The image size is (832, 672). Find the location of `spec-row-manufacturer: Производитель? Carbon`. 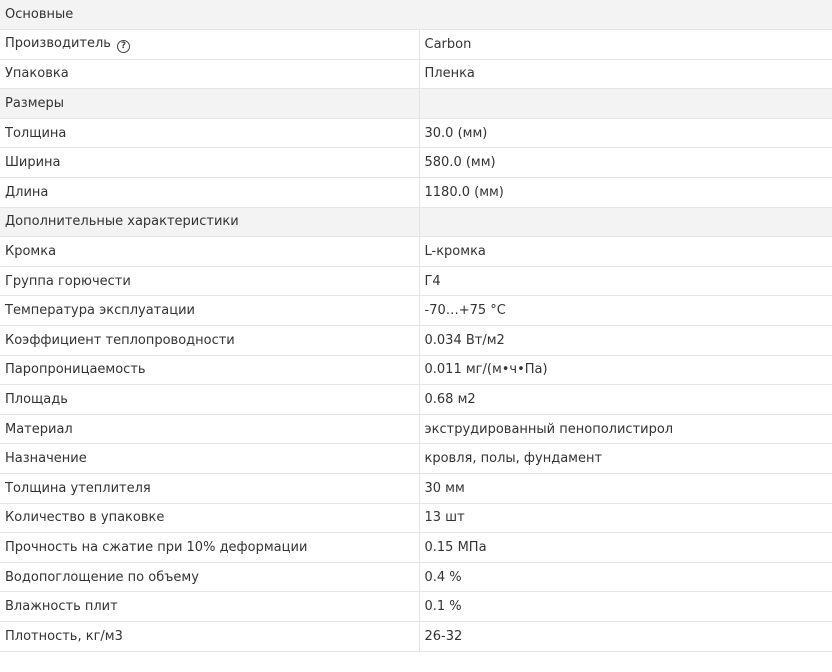

spec-row-manufacturer: Производитель? Carbon is located at coordinates (416, 44).